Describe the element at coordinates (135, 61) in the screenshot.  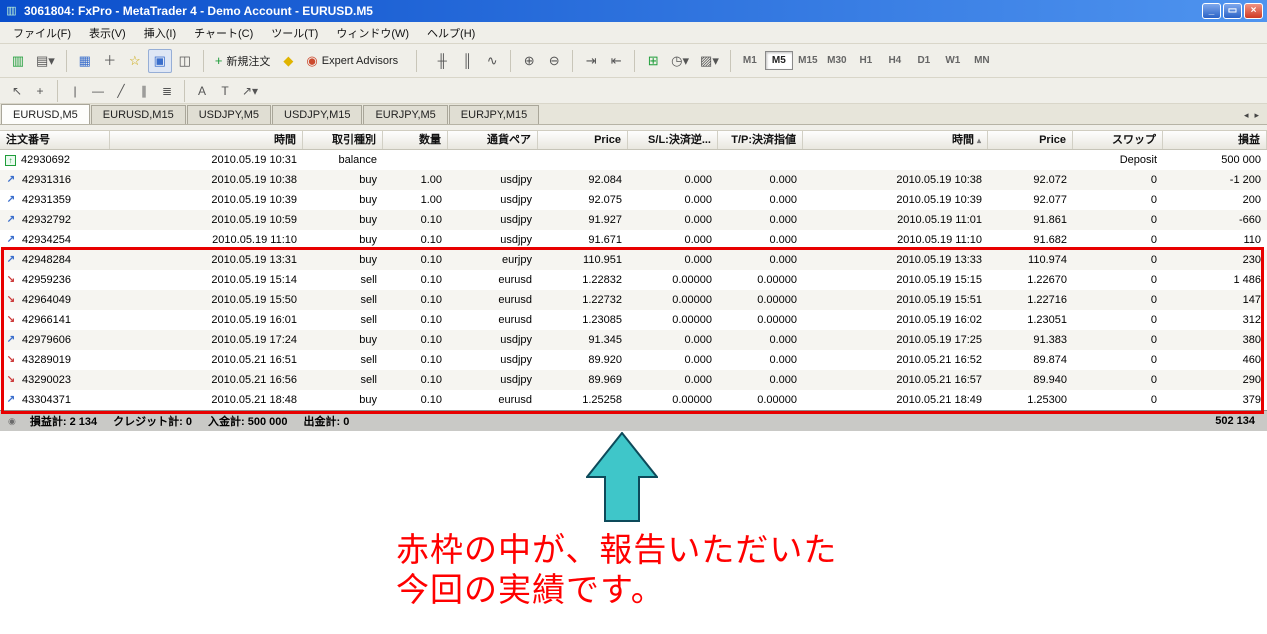
I see `navigator-button: ☆` at that location.